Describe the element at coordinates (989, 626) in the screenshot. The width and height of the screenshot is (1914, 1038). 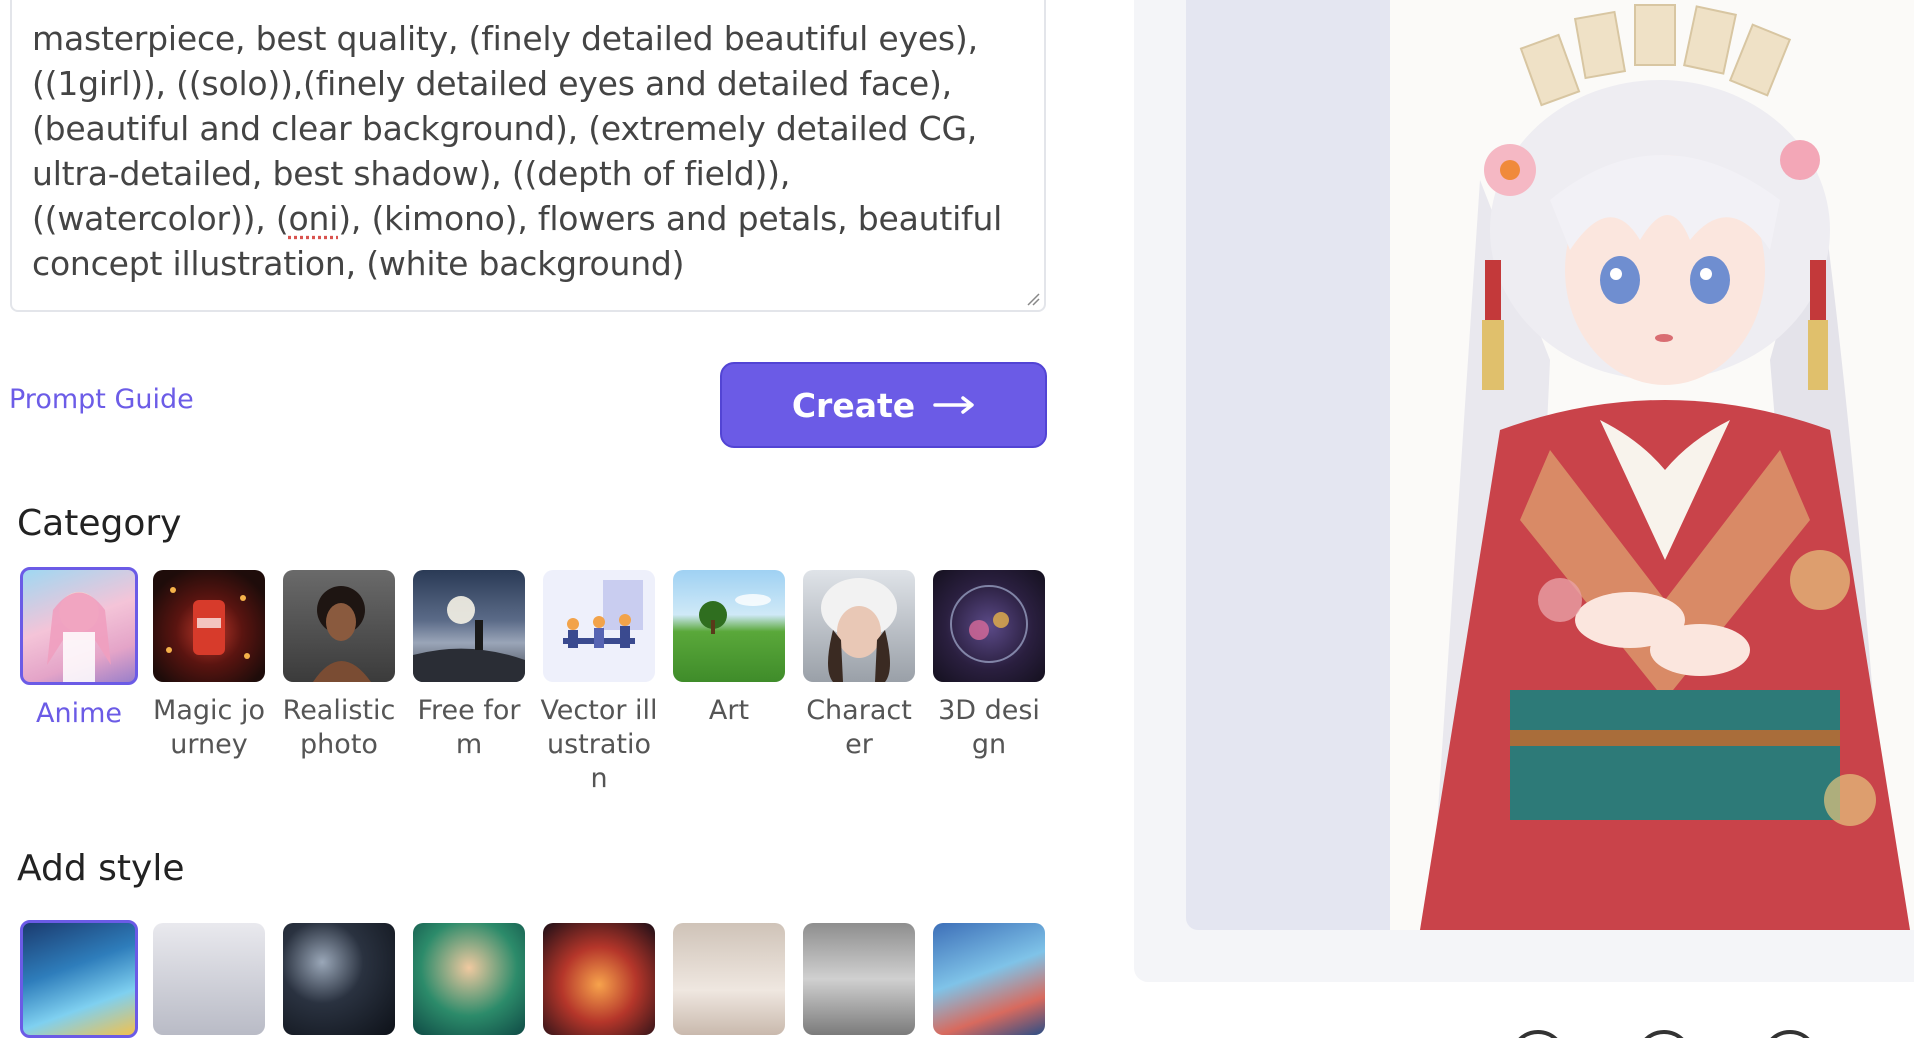
I see `3d-design-thumb` at that location.